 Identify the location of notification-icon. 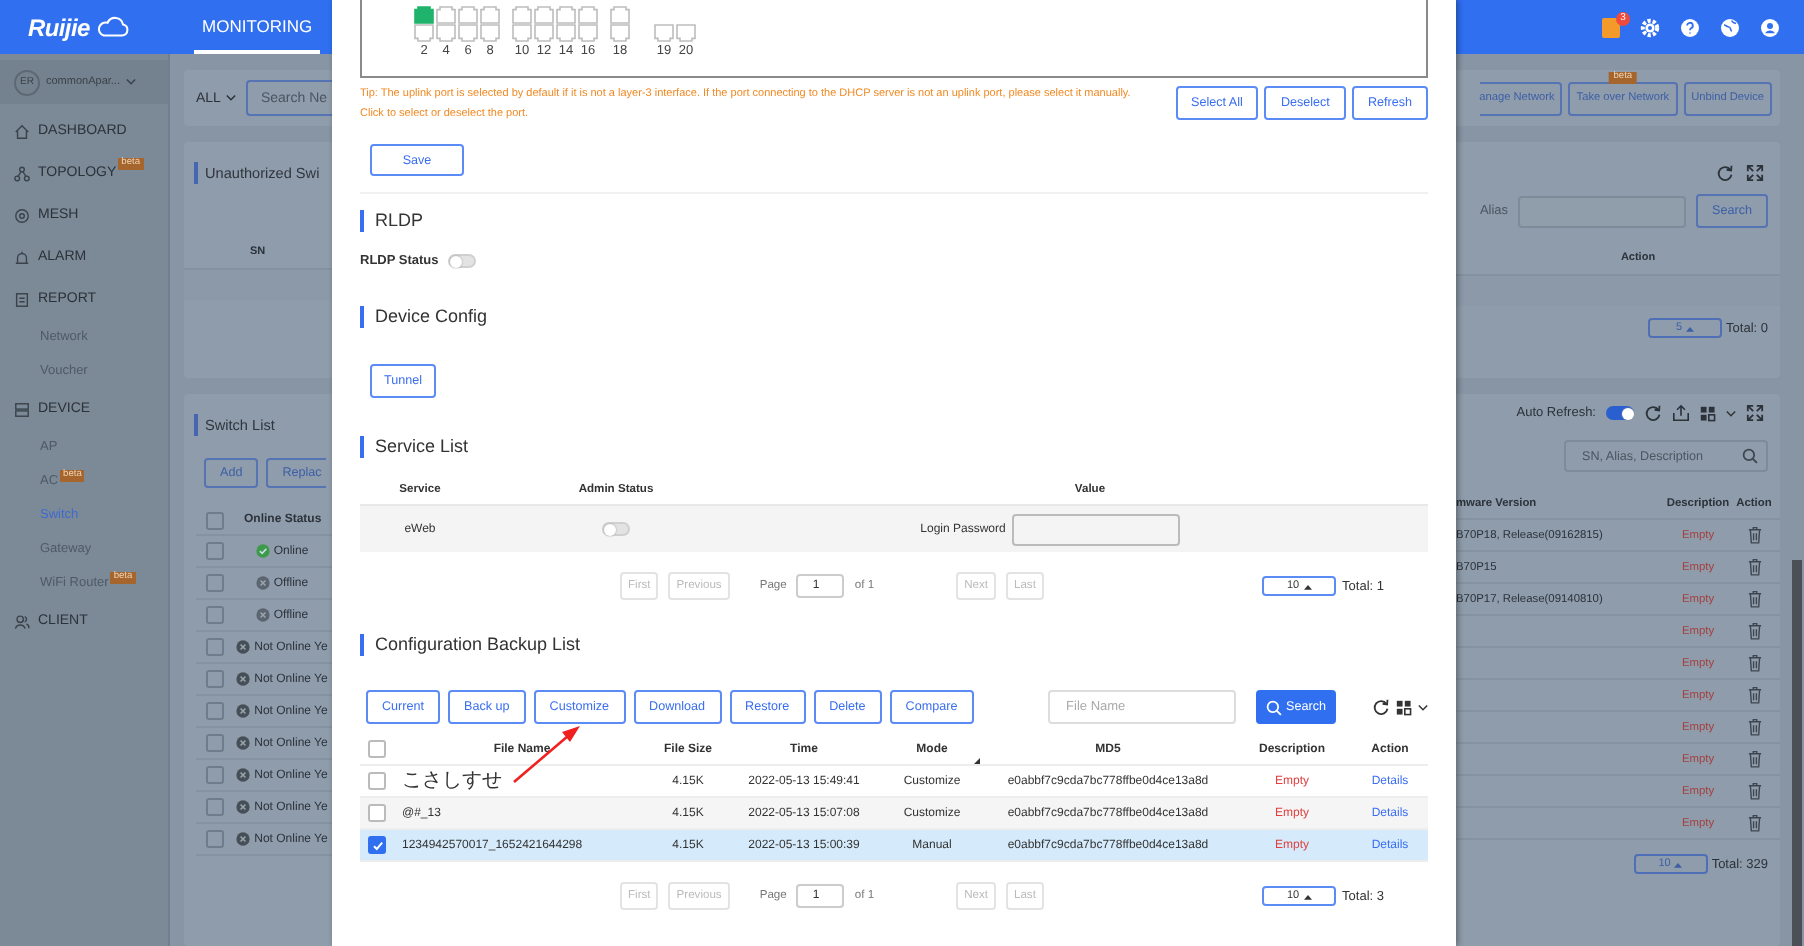
(1611, 27).